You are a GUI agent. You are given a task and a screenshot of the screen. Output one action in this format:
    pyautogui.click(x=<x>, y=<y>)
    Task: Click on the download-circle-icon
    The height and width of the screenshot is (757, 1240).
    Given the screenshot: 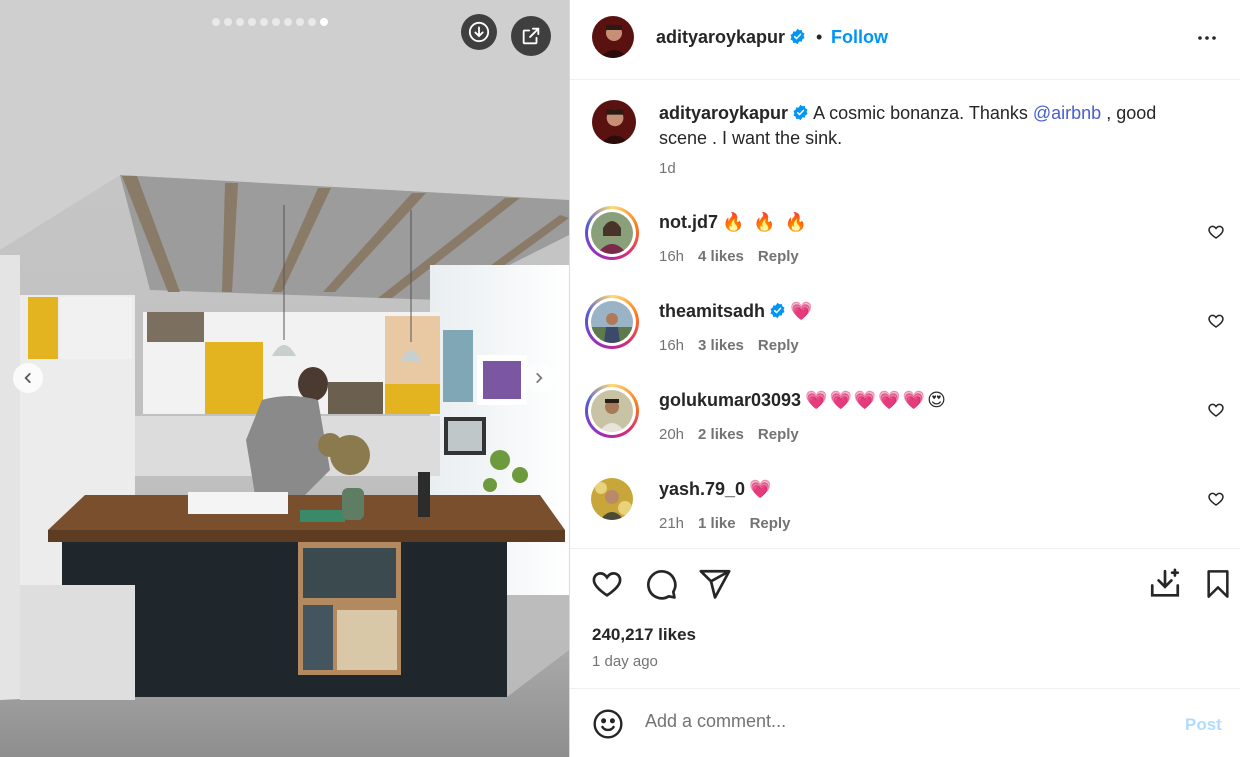 What is the action you would take?
    pyautogui.click(x=479, y=32)
    